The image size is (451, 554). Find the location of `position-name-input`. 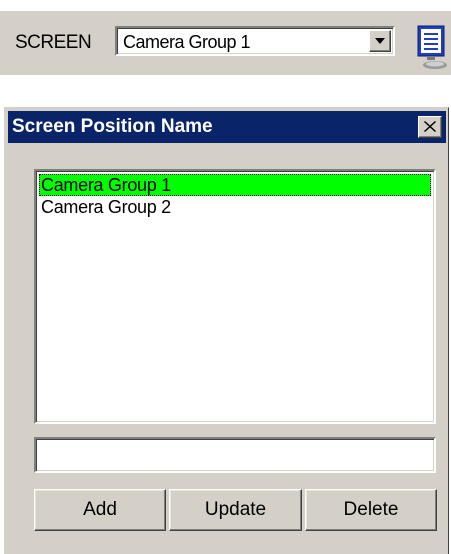

position-name-input is located at coordinates (235, 455).